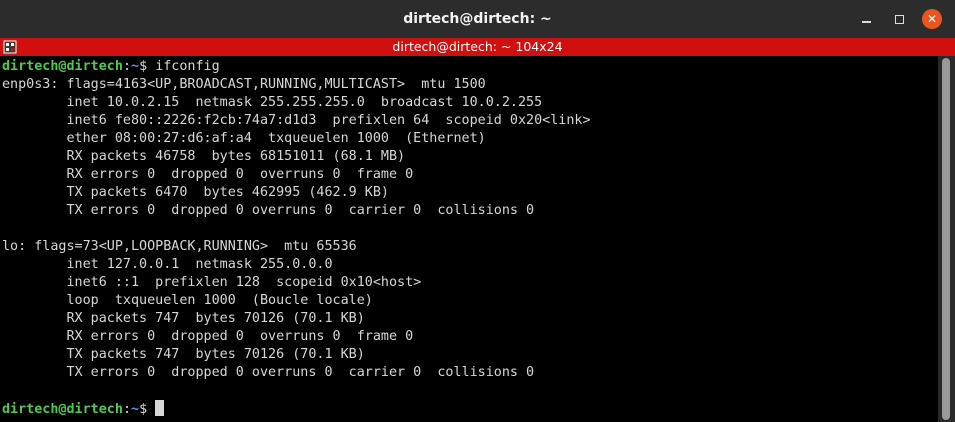 The height and width of the screenshot is (422, 955). Describe the element at coordinates (160, 408) in the screenshot. I see `text-cursor` at that location.